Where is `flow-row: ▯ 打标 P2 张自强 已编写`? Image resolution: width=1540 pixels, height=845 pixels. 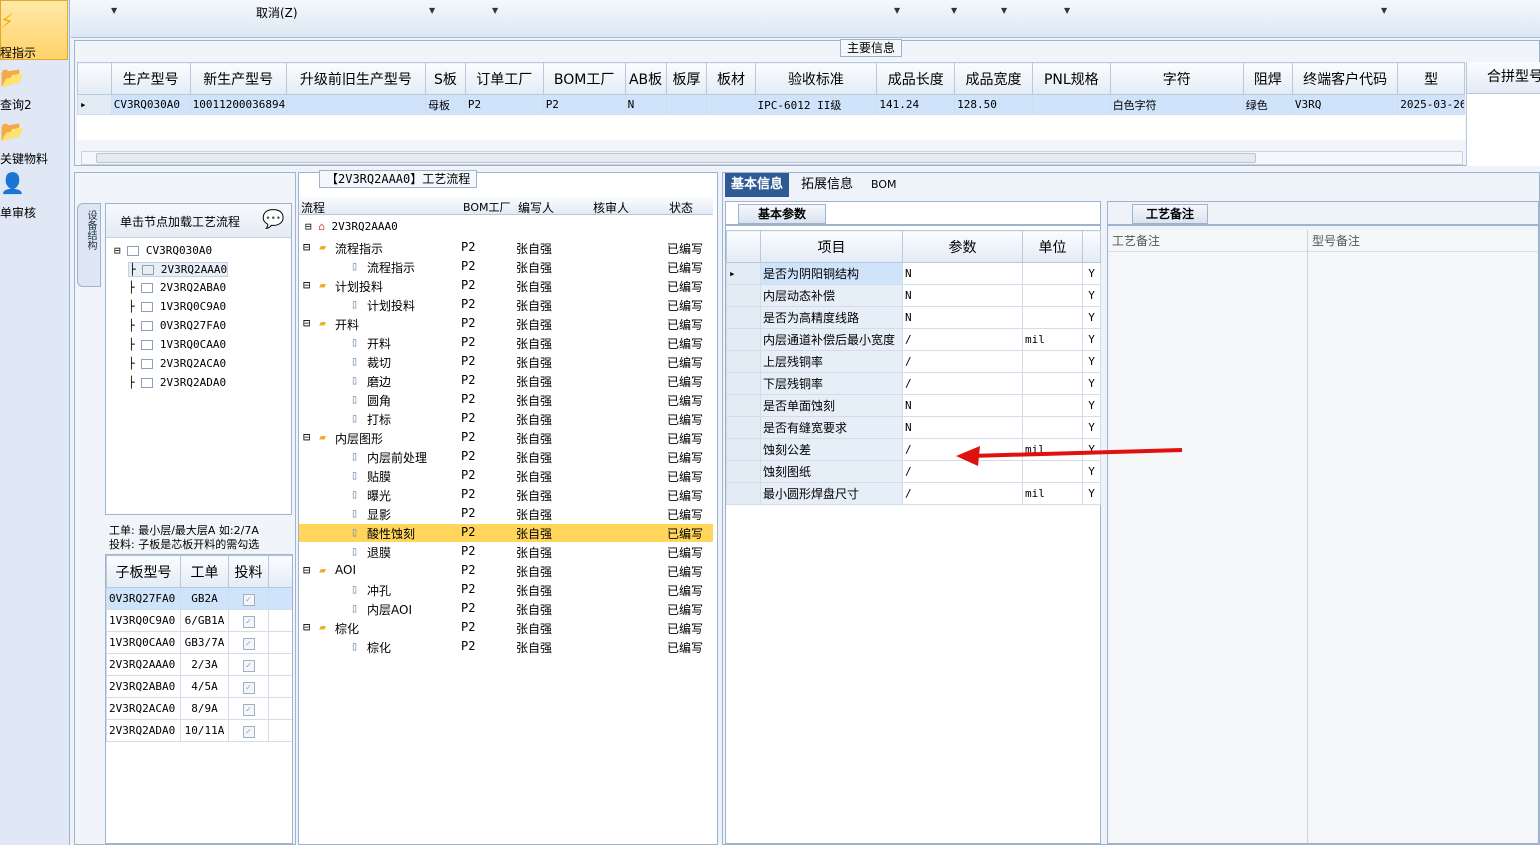 flow-row: ▯ 打标 P2 张自强 已编写 is located at coordinates (506, 419).